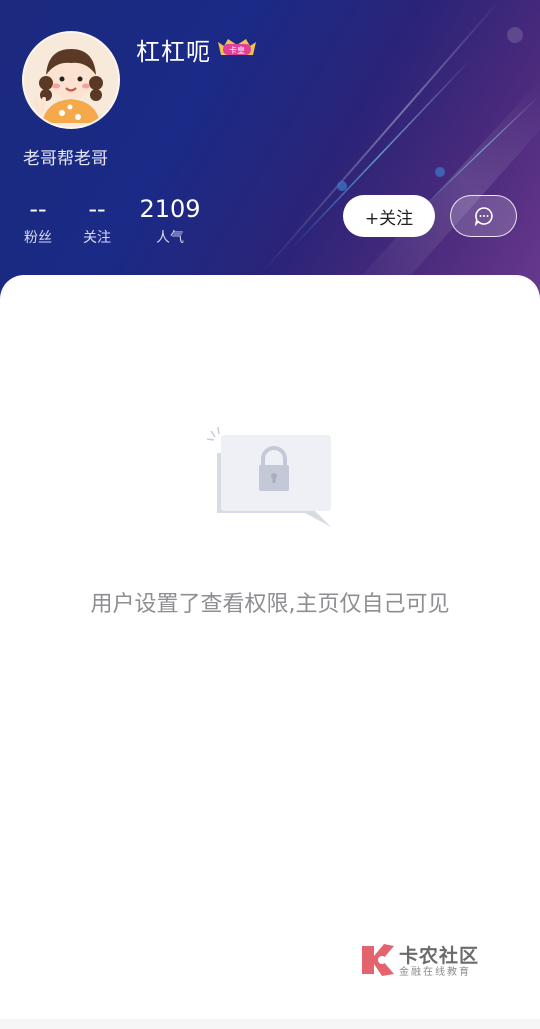 This screenshot has width=540, height=1029. Describe the element at coordinates (268, 476) in the screenshot. I see `lock-icon` at that location.